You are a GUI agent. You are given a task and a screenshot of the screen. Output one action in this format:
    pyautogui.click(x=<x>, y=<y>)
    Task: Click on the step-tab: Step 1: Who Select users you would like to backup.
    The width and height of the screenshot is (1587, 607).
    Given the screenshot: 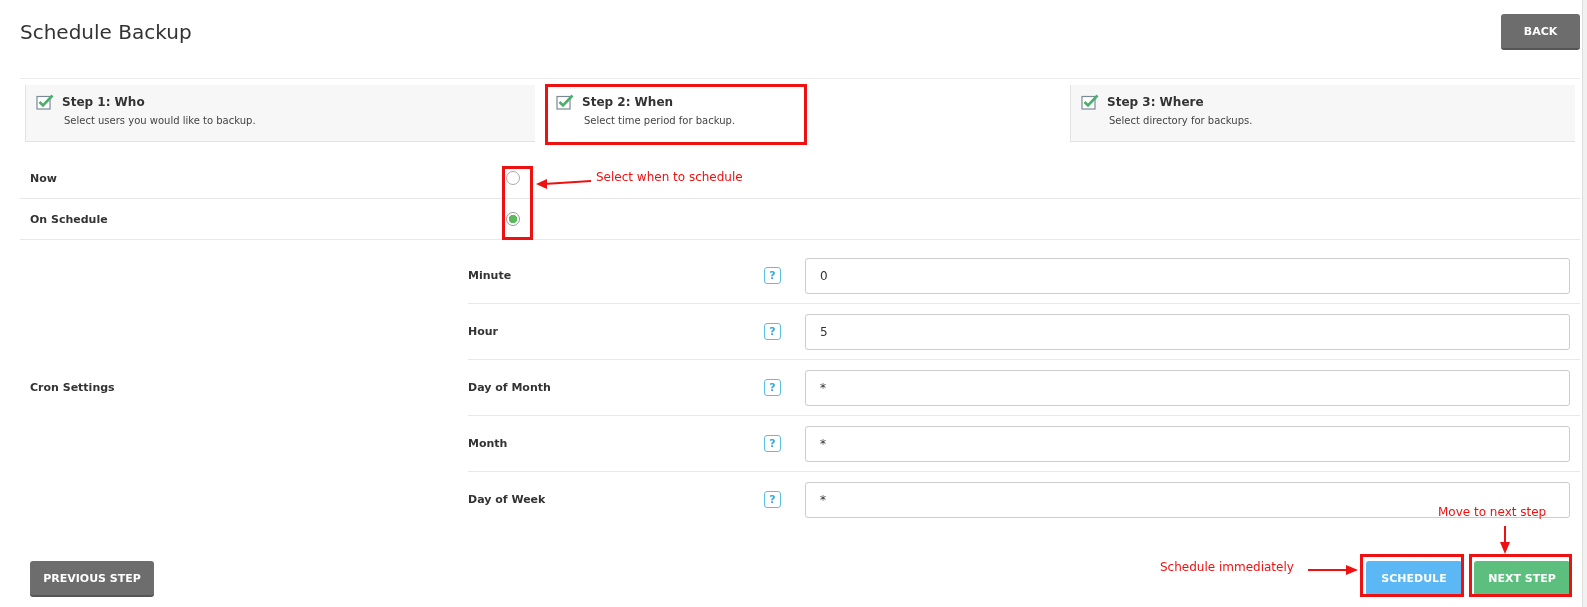 What is the action you would take?
    pyautogui.click(x=280, y=113)
    